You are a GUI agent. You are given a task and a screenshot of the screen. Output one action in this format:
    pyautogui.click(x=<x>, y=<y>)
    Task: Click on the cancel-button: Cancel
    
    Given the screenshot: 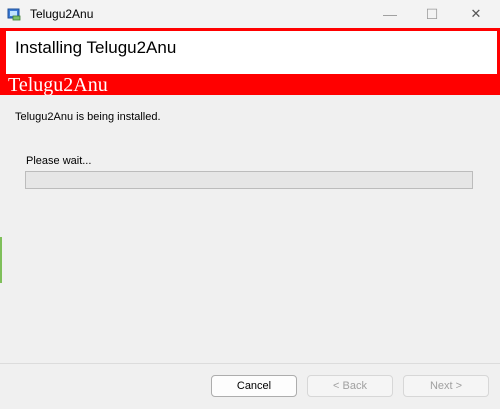 What is the action you would take?
    pyautogui.click(x=254, y=386)
    